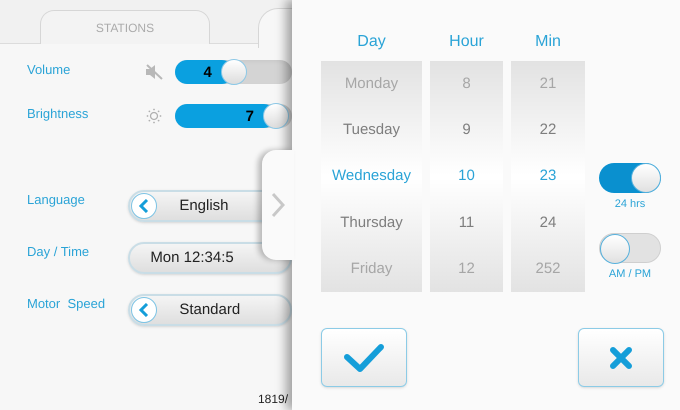 This screenshot has width=680, height=410. Describe the element at coordinates (273, 399) in the screenshot. I see `footer-text: 1819/` at that location.